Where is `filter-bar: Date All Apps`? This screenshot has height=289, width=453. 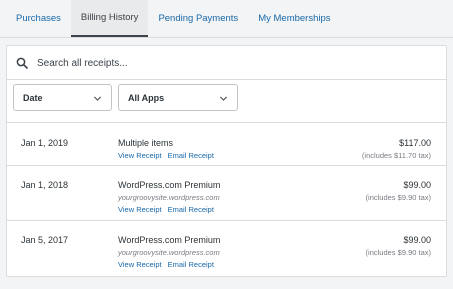 filter-bar: Date All Apps is located at coordinates (226, 102).